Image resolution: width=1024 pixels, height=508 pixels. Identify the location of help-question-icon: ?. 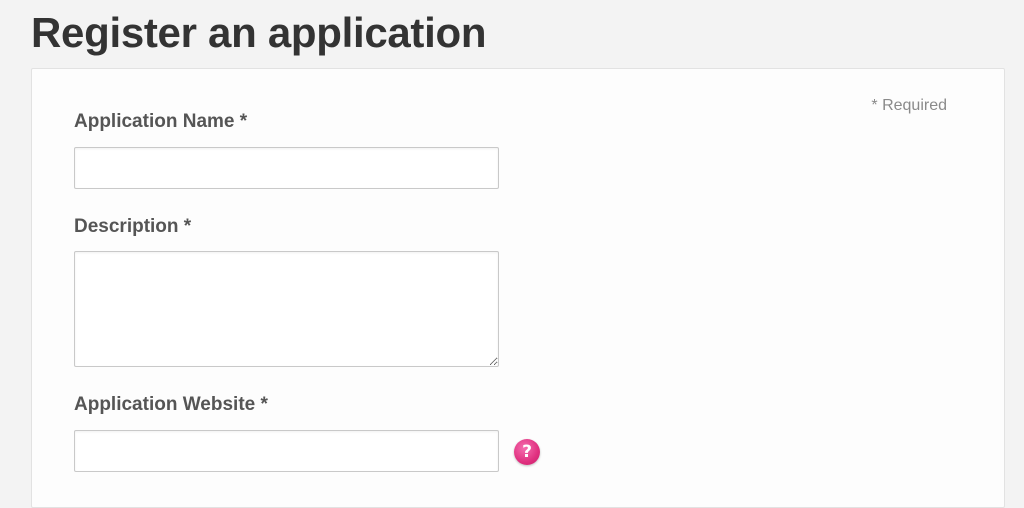
(527, 452).